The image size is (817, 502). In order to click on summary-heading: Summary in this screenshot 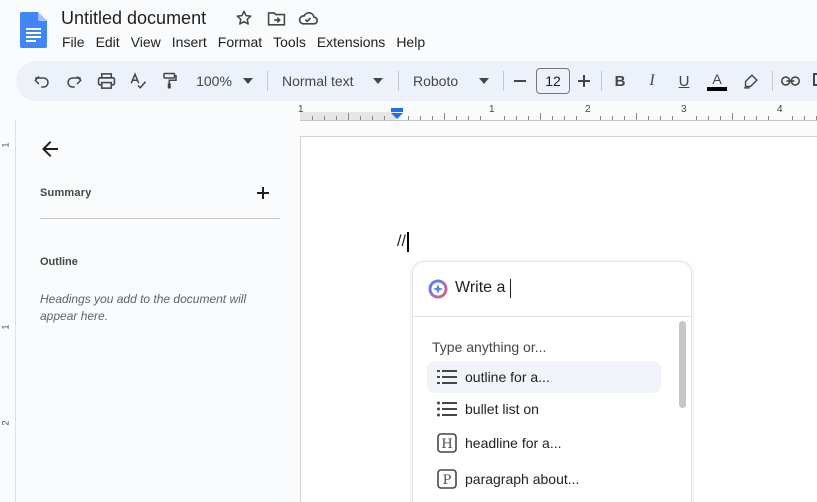, I will do `click(66, 193)`.